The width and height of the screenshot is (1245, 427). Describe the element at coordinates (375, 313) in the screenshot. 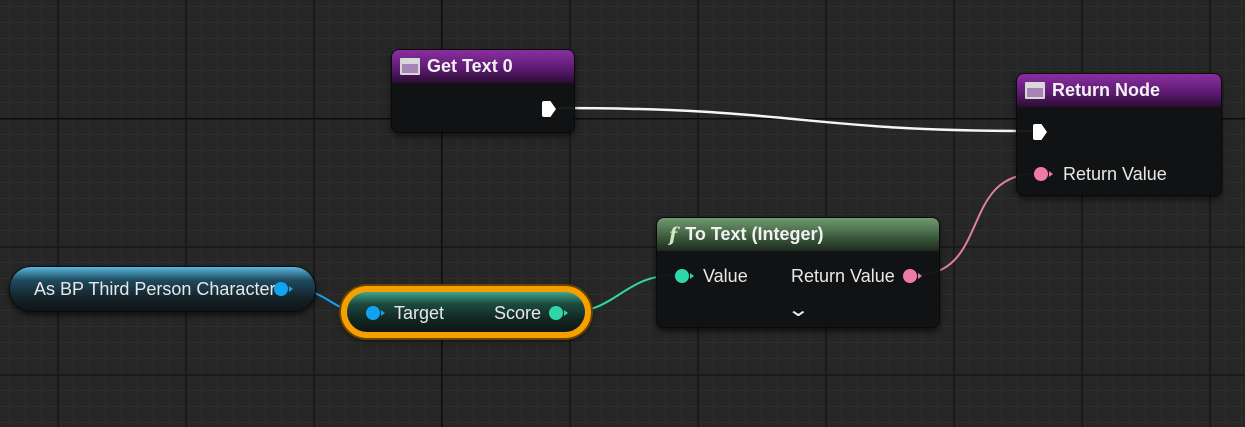

I see `target-input-pin` at that location.